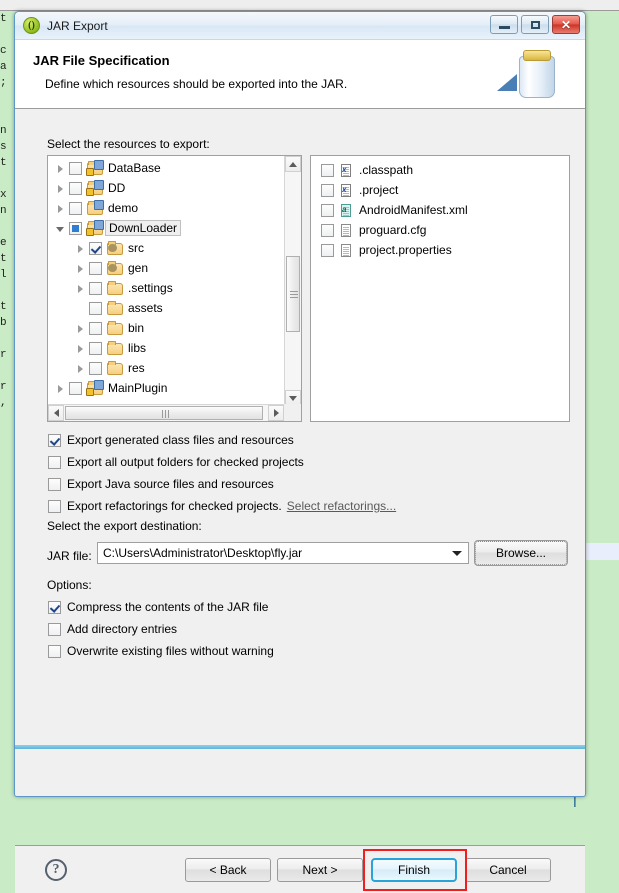  Describe the element at coordinates (391, 230) in the screenshot. I see `file-row-proguard: proguard.cfg` at that location.